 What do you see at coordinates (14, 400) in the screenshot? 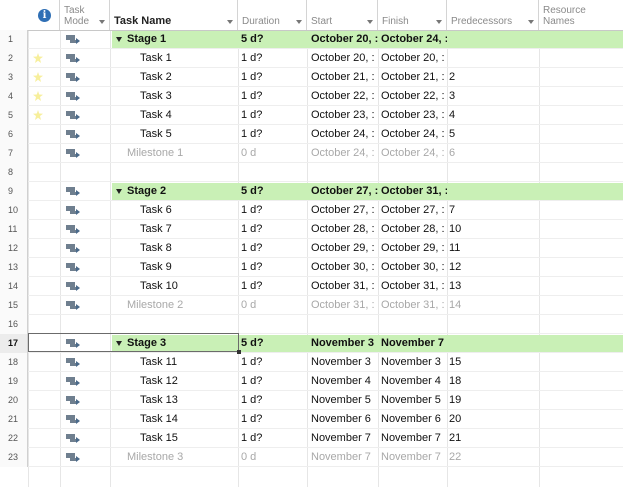
I see `row-number: 20` at bounding box center [14, 400].